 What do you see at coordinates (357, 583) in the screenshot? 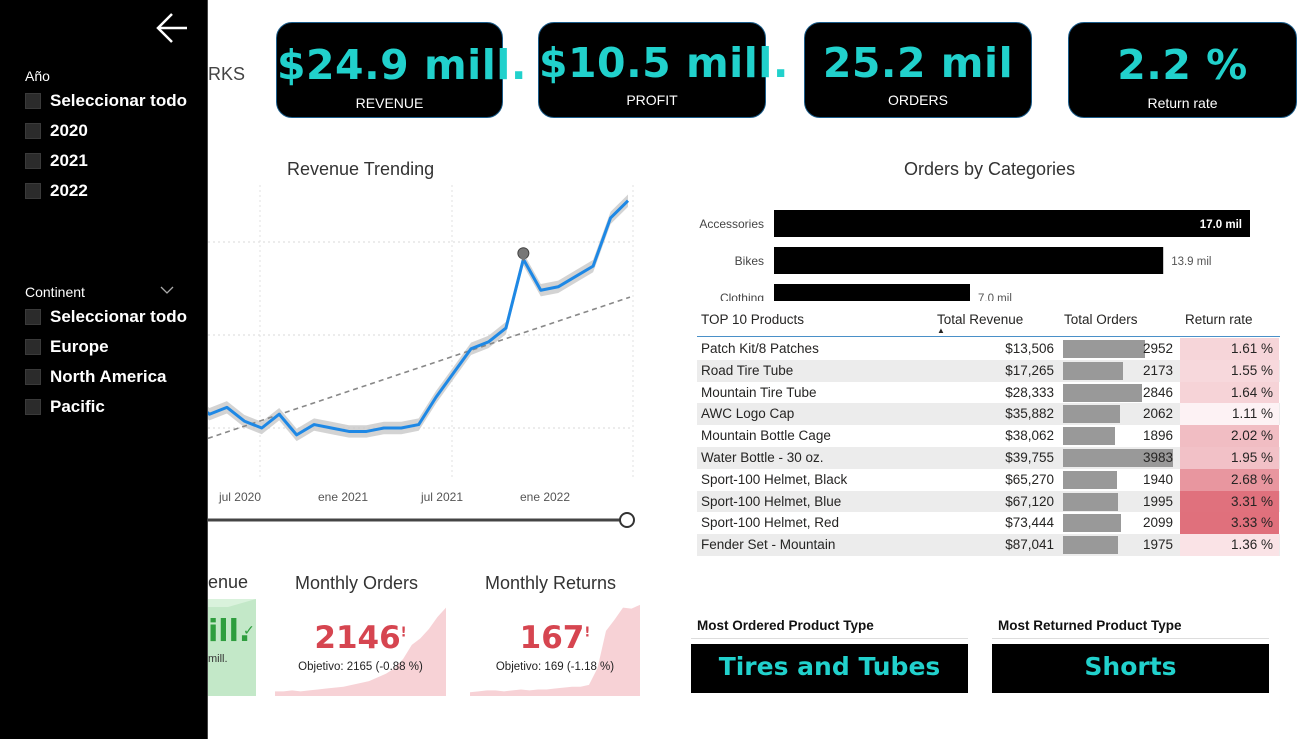
I see `monthly-orders-title: Monthly Orders` at bounding box center [357, 583].